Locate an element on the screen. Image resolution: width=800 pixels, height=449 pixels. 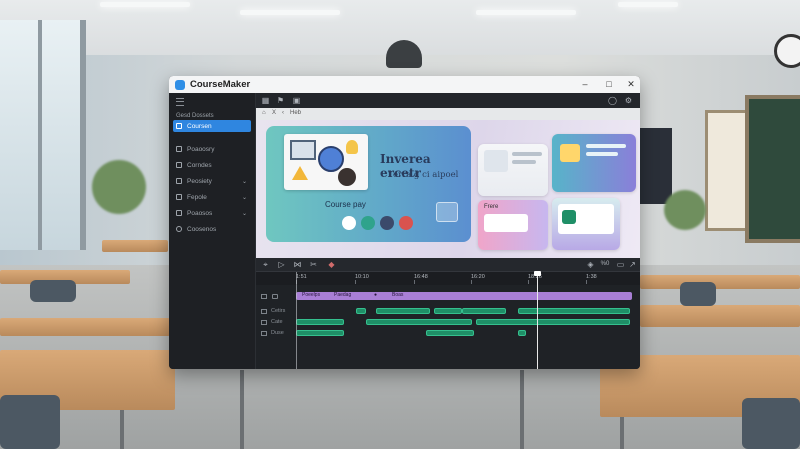
crop-icon: ⌖ is located at coordinates (265, 264).